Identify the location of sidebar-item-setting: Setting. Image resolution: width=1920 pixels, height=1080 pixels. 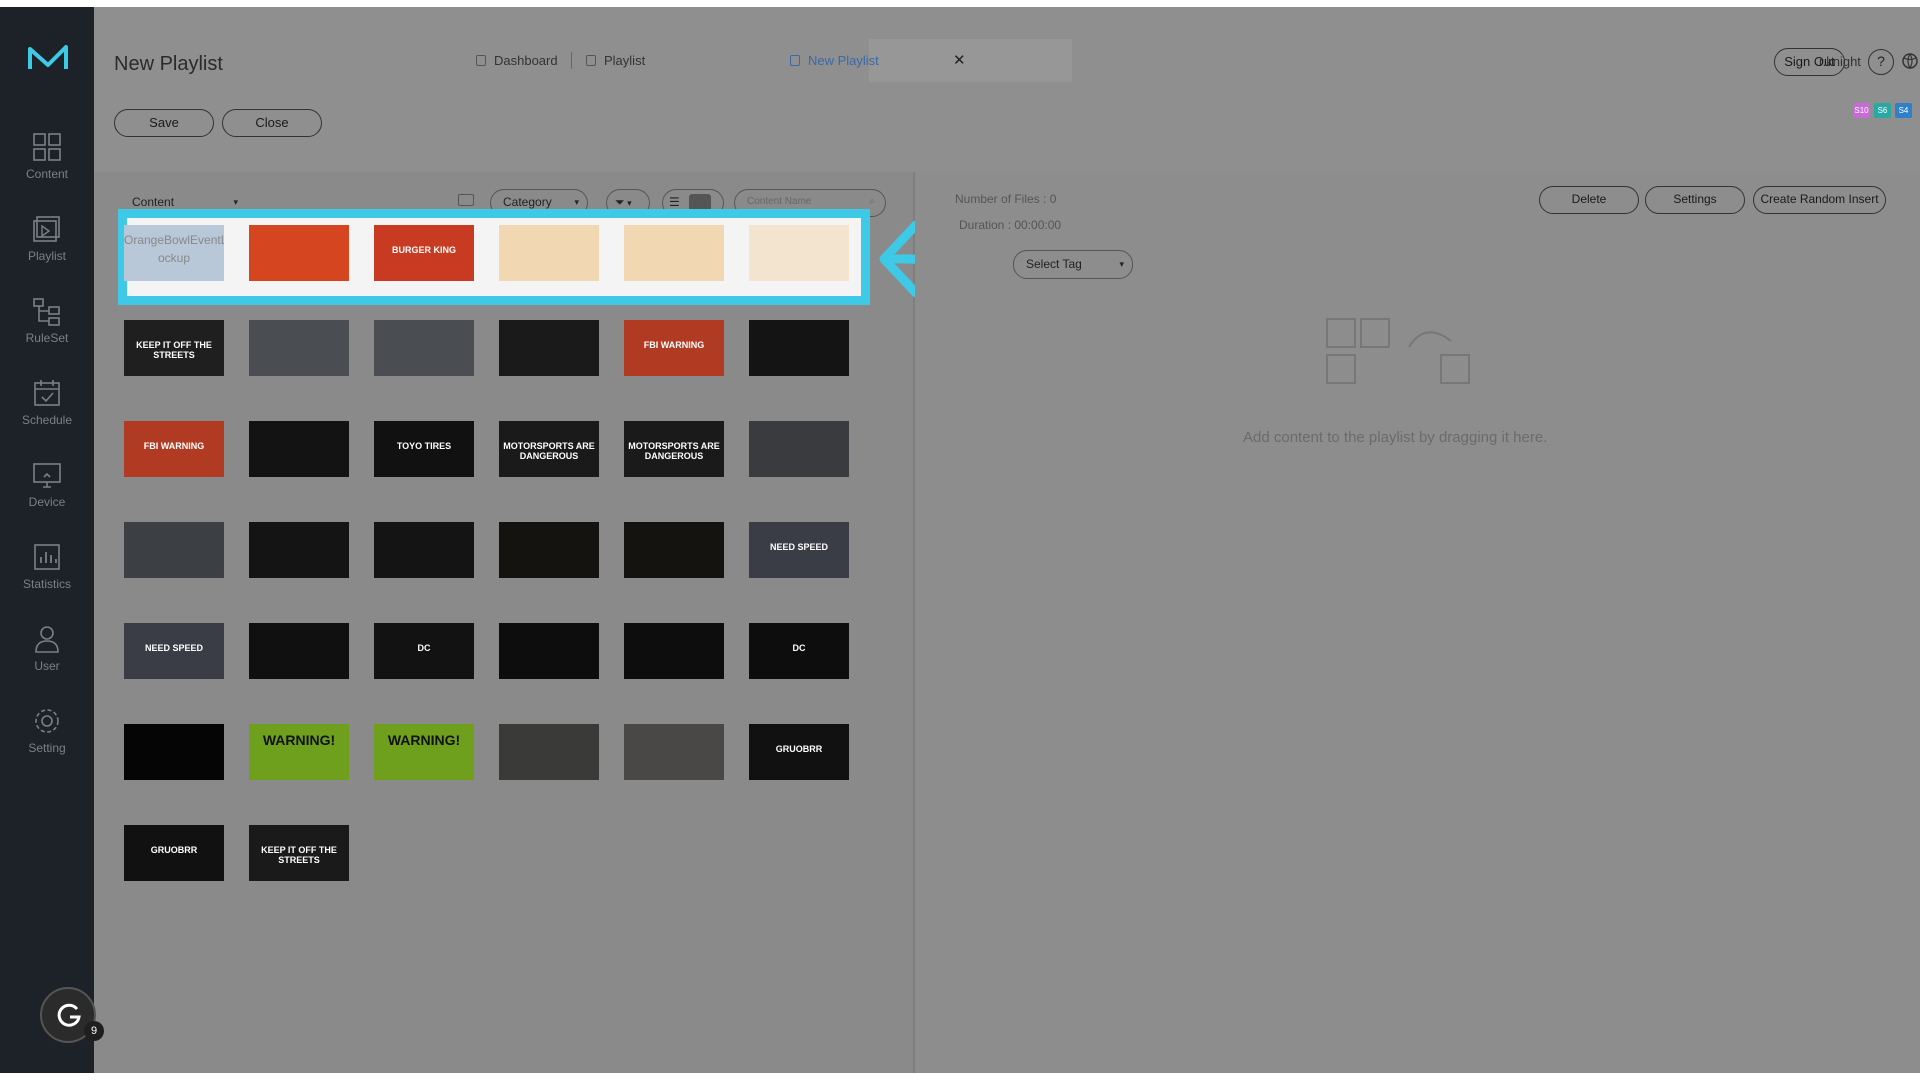
(47, 741).